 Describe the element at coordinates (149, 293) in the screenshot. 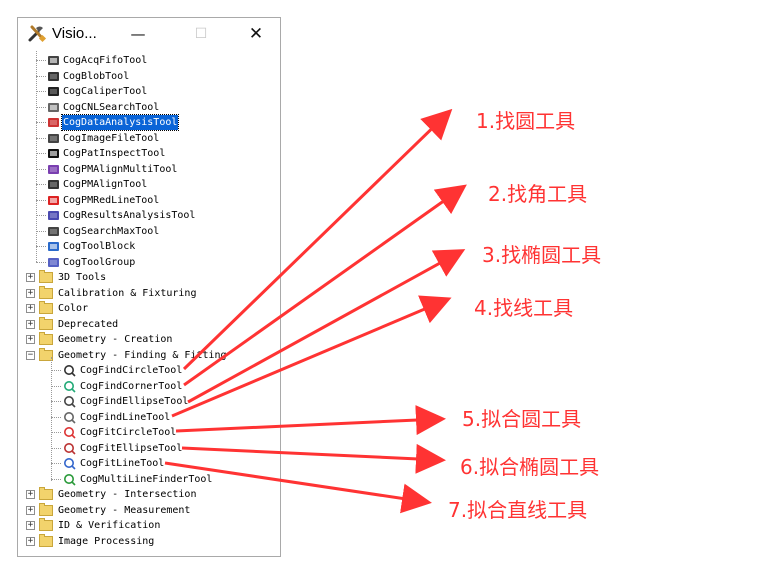

I see `tree-folder: + Calibration & Fixturing` at that location.